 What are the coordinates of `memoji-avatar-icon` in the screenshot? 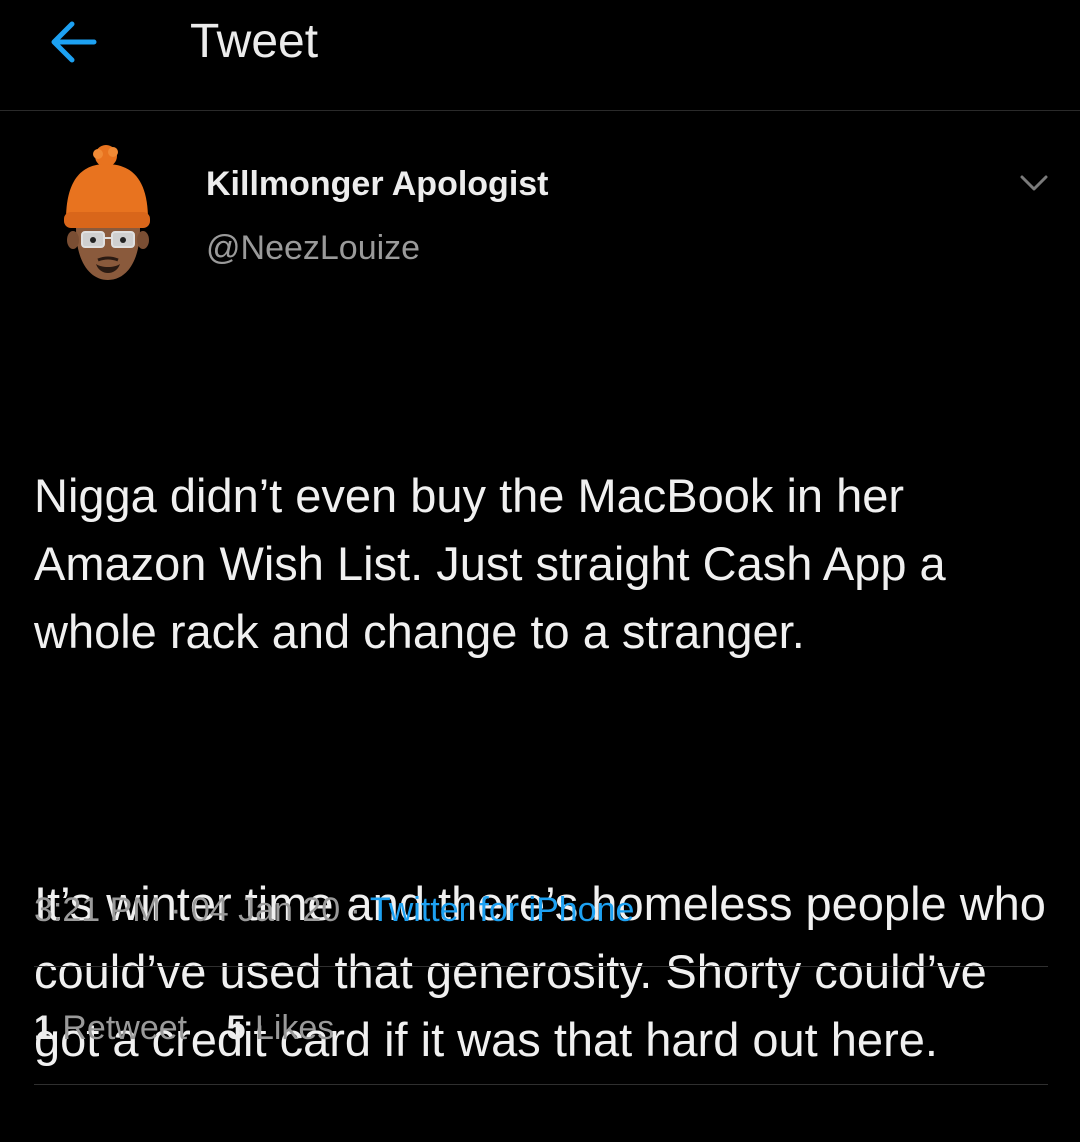 It's located at (107, 212).